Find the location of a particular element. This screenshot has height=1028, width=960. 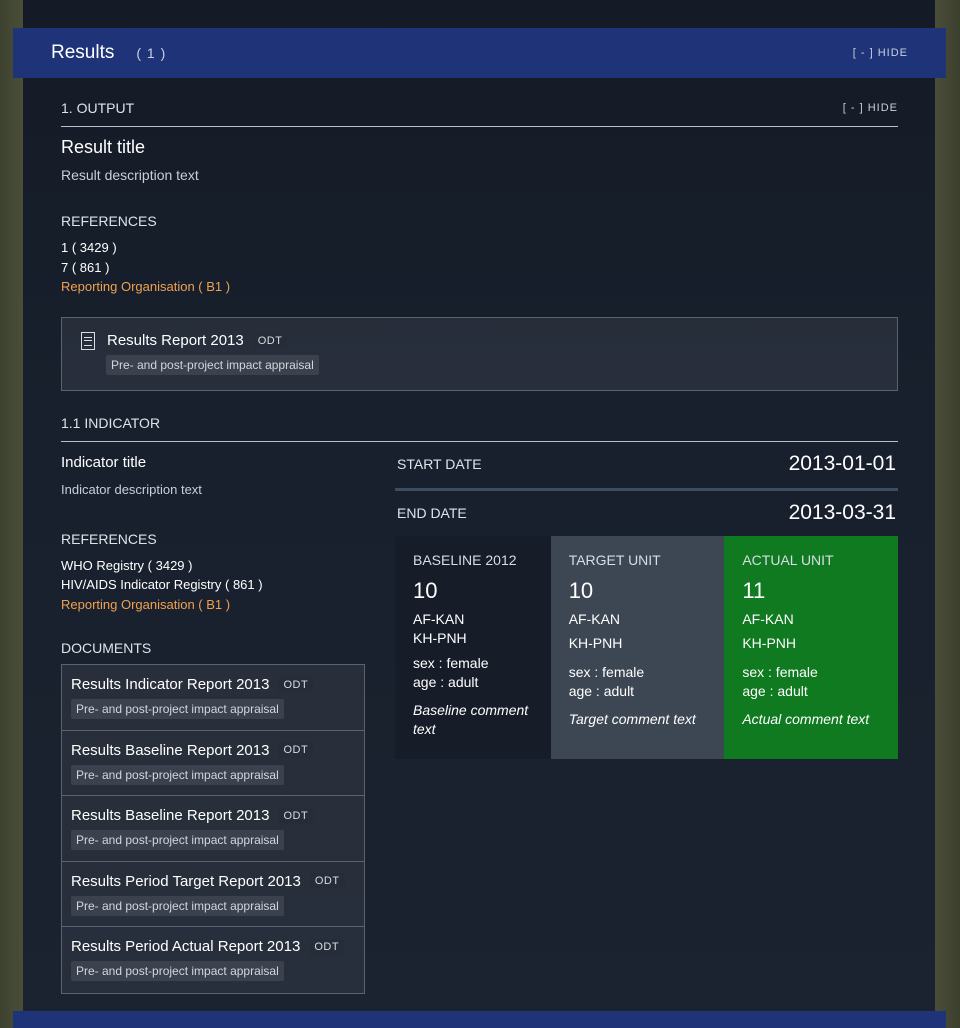

document-icon is located at coordinates (88, 340).